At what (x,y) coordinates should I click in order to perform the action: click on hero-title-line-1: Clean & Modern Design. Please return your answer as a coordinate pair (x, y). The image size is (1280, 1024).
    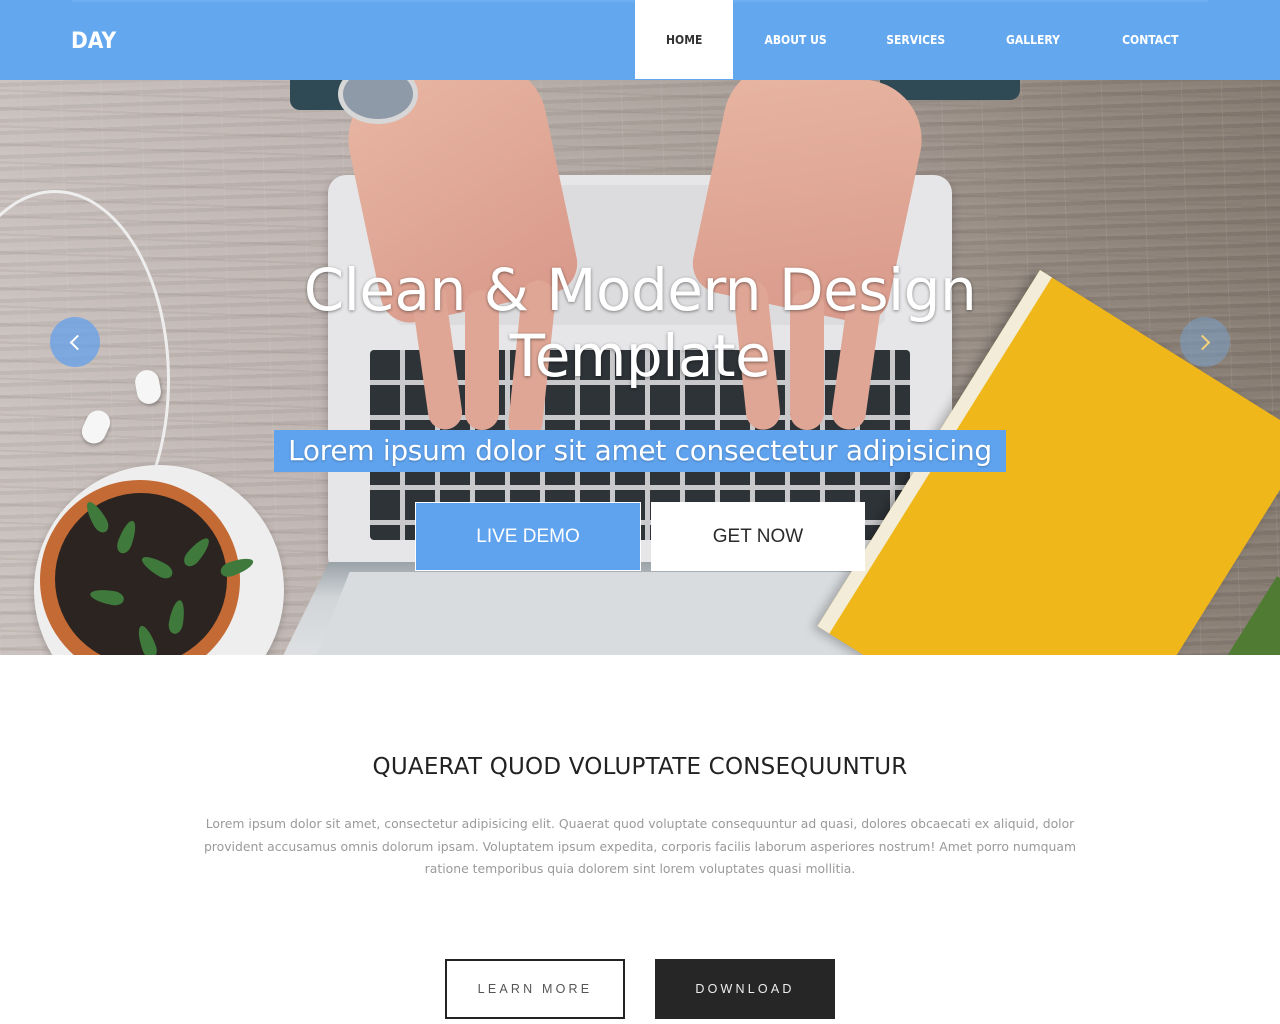
    Looking at the image, I should click on (640, 290).